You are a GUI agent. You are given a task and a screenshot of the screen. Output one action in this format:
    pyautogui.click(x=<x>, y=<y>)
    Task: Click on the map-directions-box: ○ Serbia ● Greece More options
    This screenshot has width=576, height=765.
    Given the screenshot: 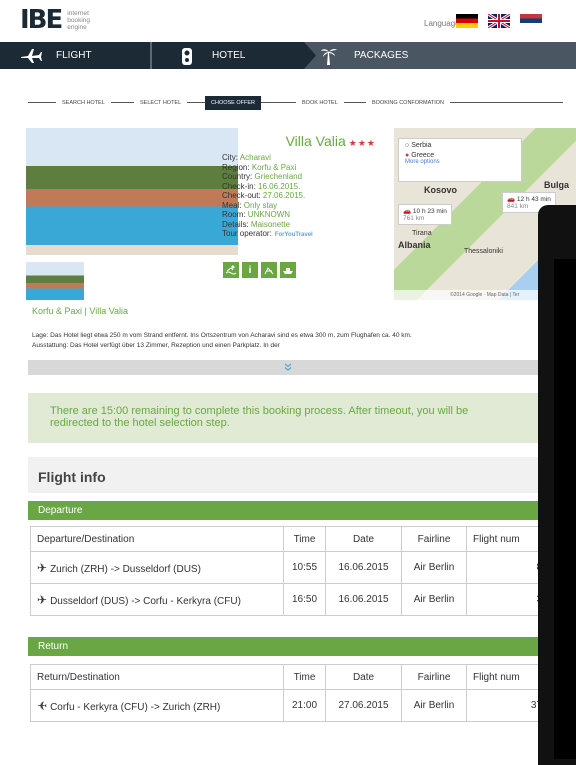 What is the action you would take?
    pyautogui.click(x=460, y=160)
    